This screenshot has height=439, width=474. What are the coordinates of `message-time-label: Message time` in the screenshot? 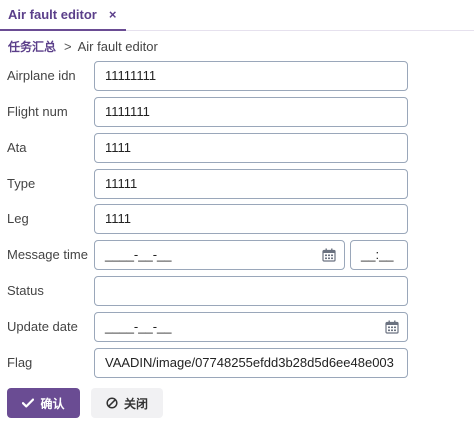 It's located at (47, 254).